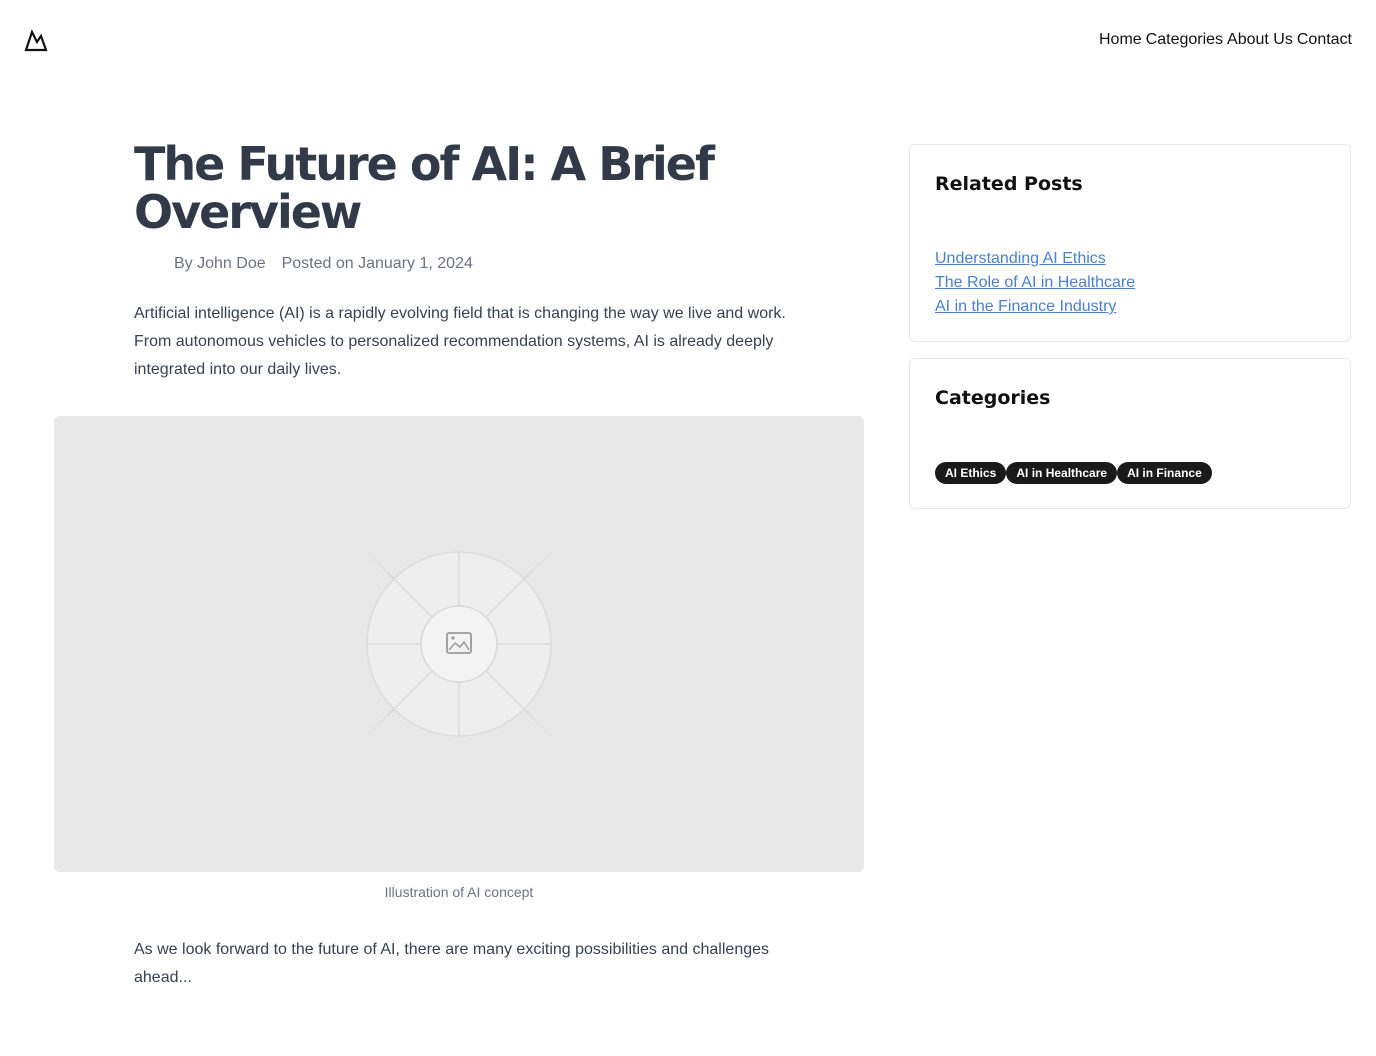 Image resolution: width=1376 pixels, height=1056 pixels. I want to click on related-link-ai-finance: AI in the Finance Industry, so click(1035, 307).